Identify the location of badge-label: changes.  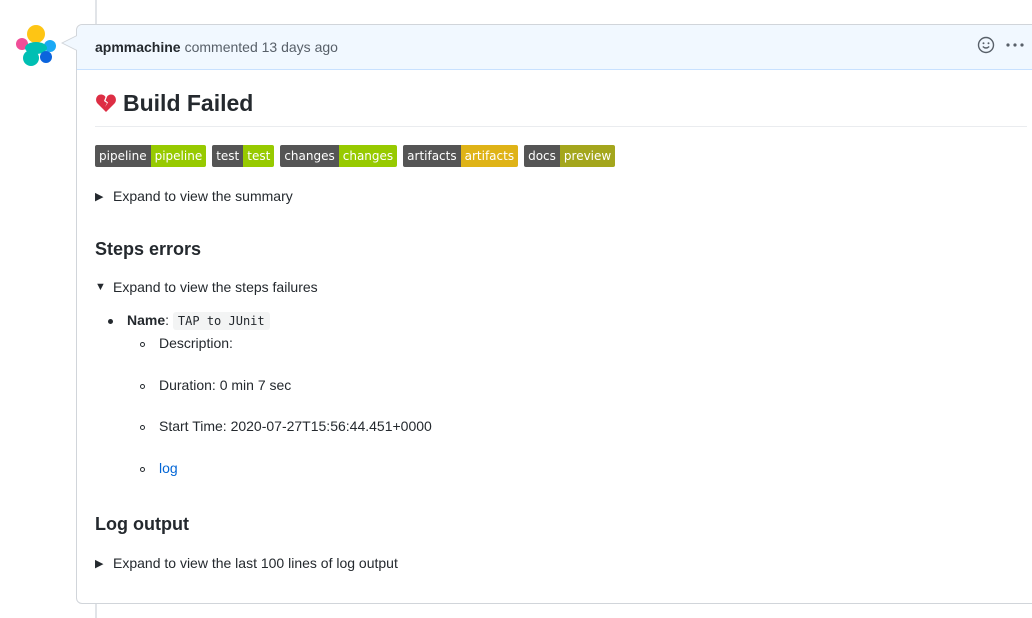
(309, 156).